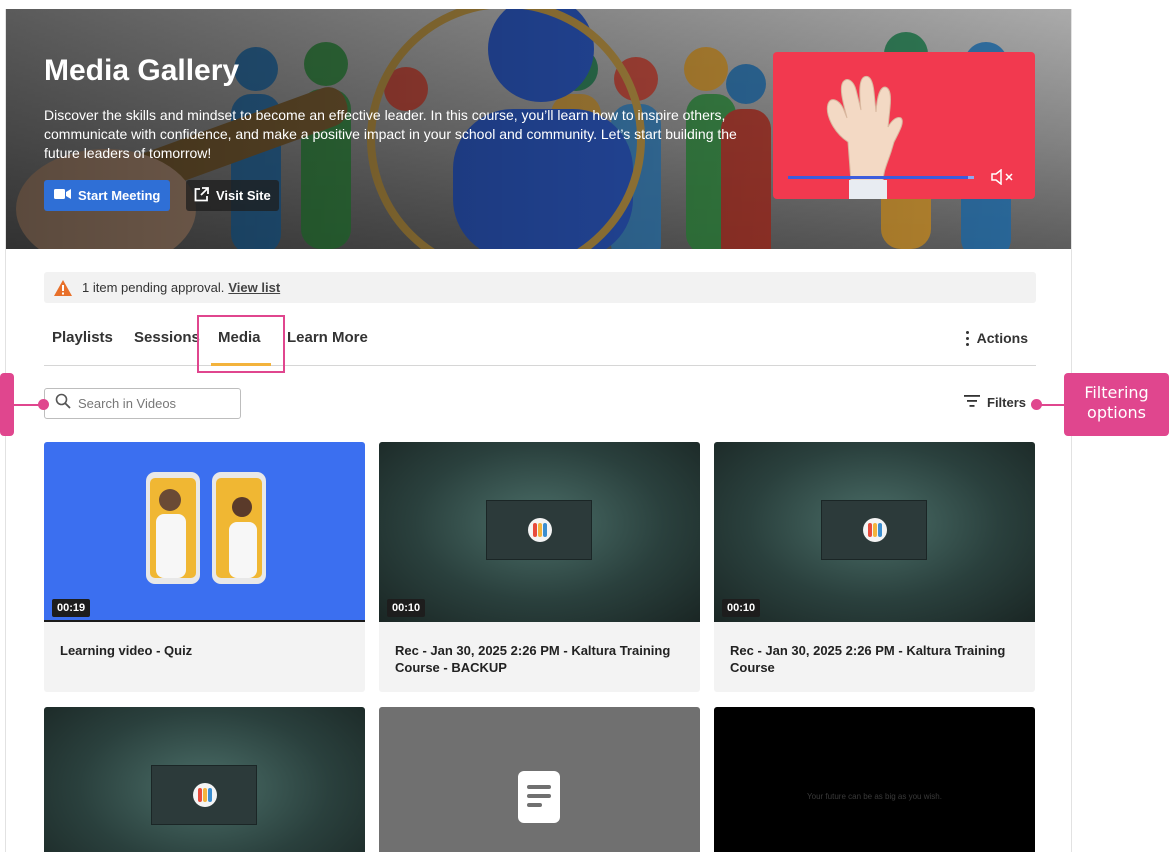  What do you see at coordinates (327, 337) in the screenshot?
I see `tab-learn-more: Learn More` at bounding box center [327, 337].